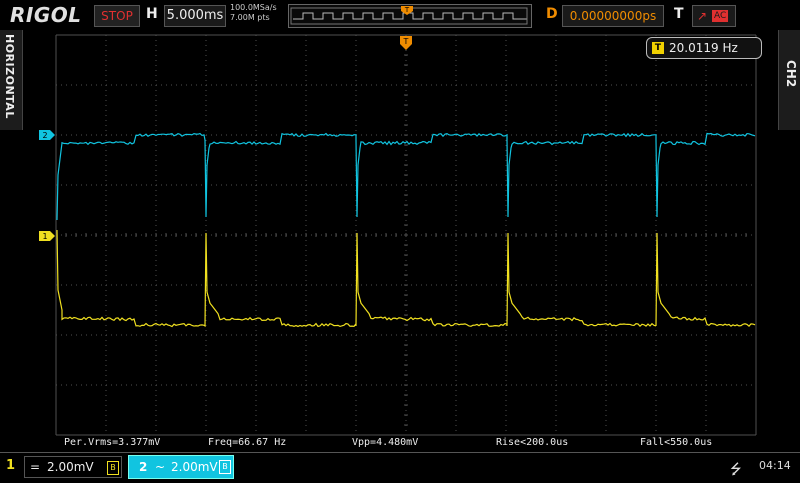  What do you see at coordinates (195, 16) in the screenshot?
I see `timebase-value: 5.000ms` at bounding box center [195, 16].